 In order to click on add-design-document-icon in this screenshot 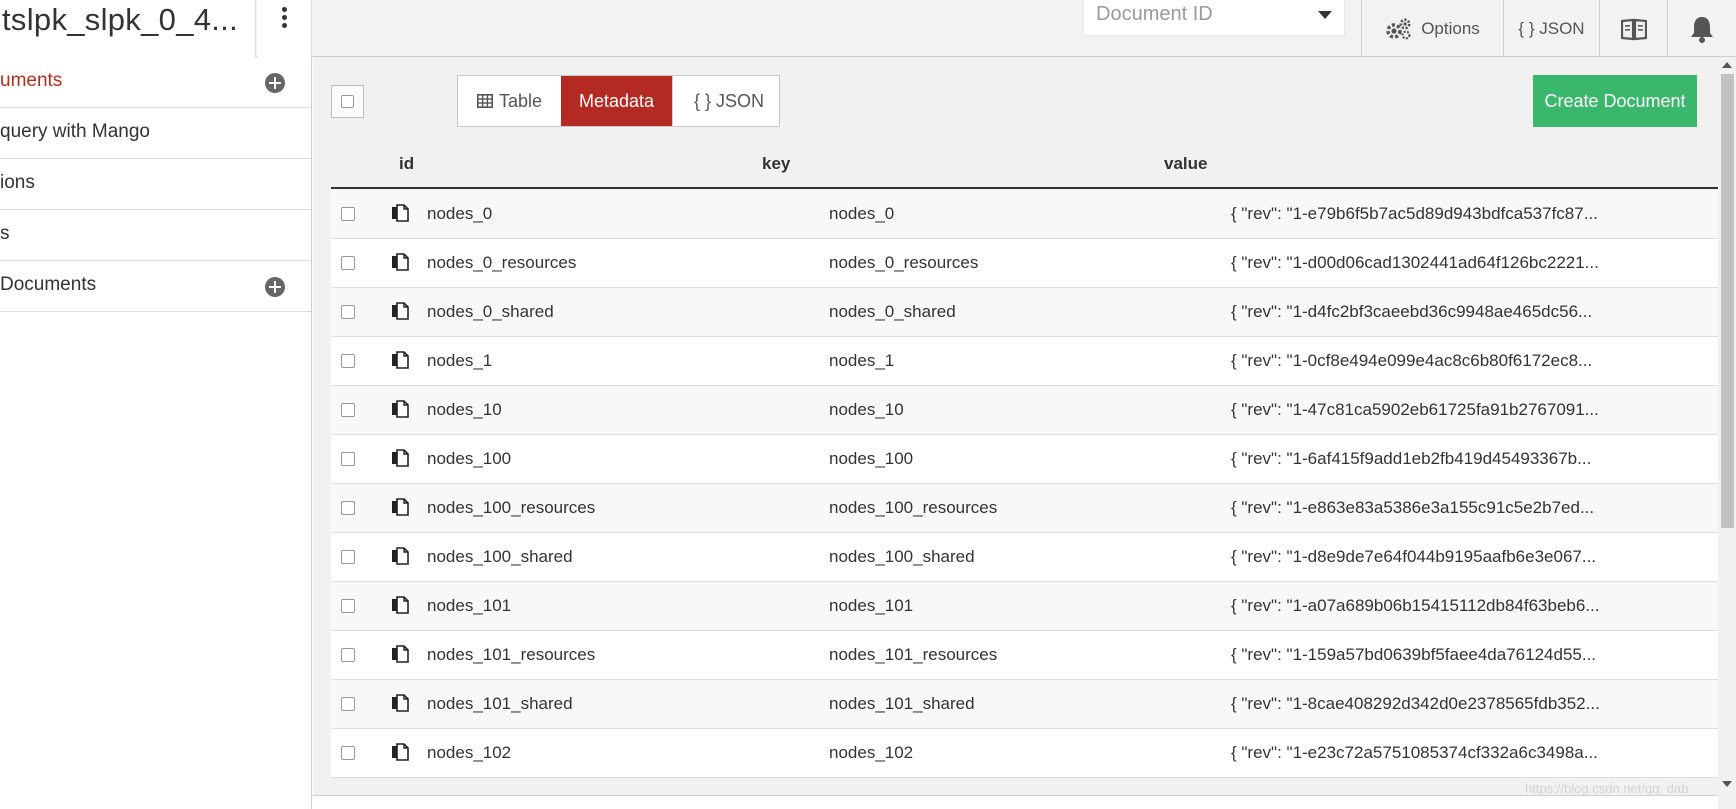, I will do `click(275, 287)`.